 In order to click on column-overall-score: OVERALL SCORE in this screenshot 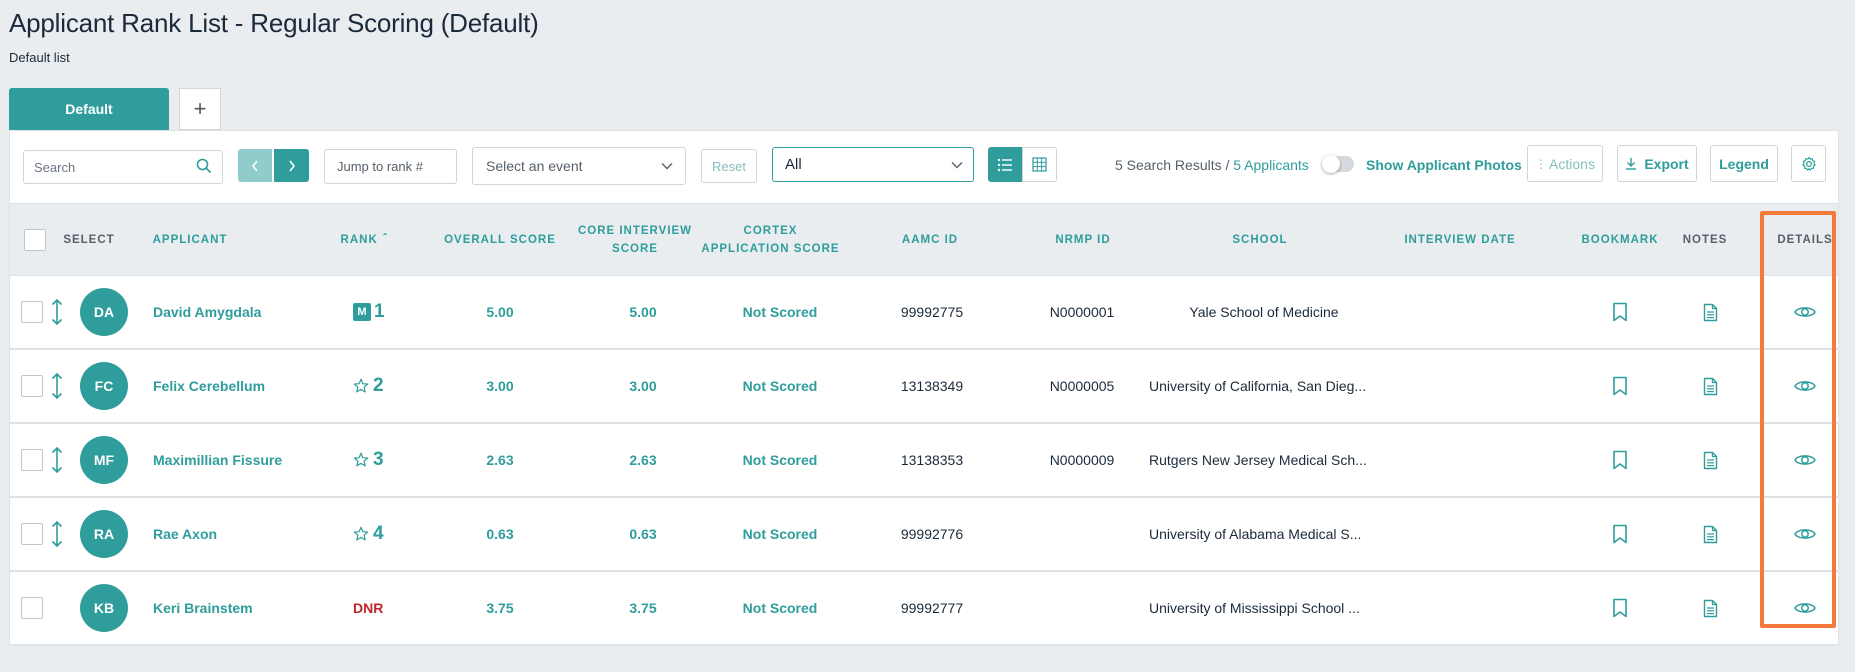, I will do `click(500, 240)`.